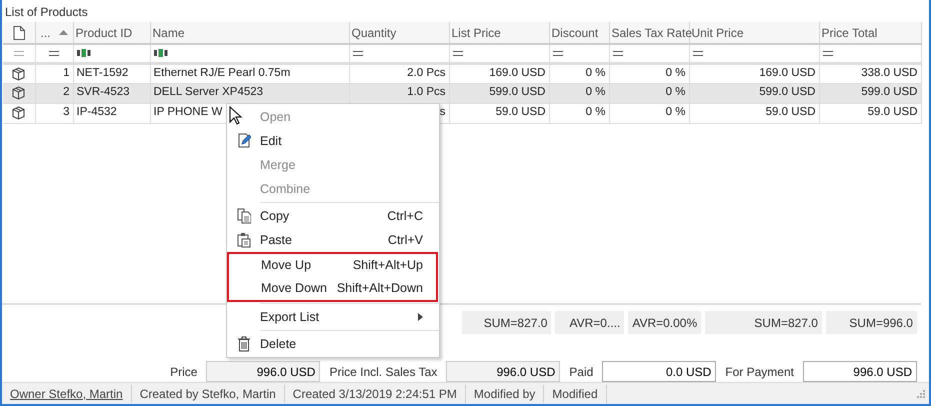  What do you see at coordinates (54, 113) in the screenshot?
I see `table-cell: 3` at bounding box center [54, 113].